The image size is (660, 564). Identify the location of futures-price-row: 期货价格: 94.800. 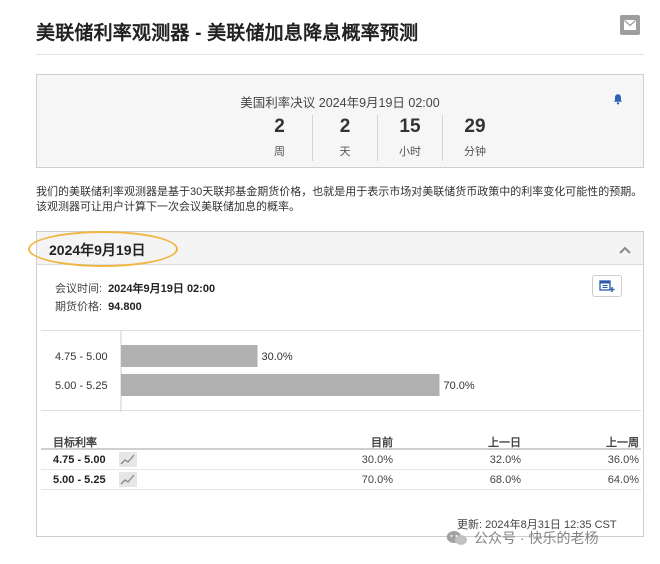
(98, 306).